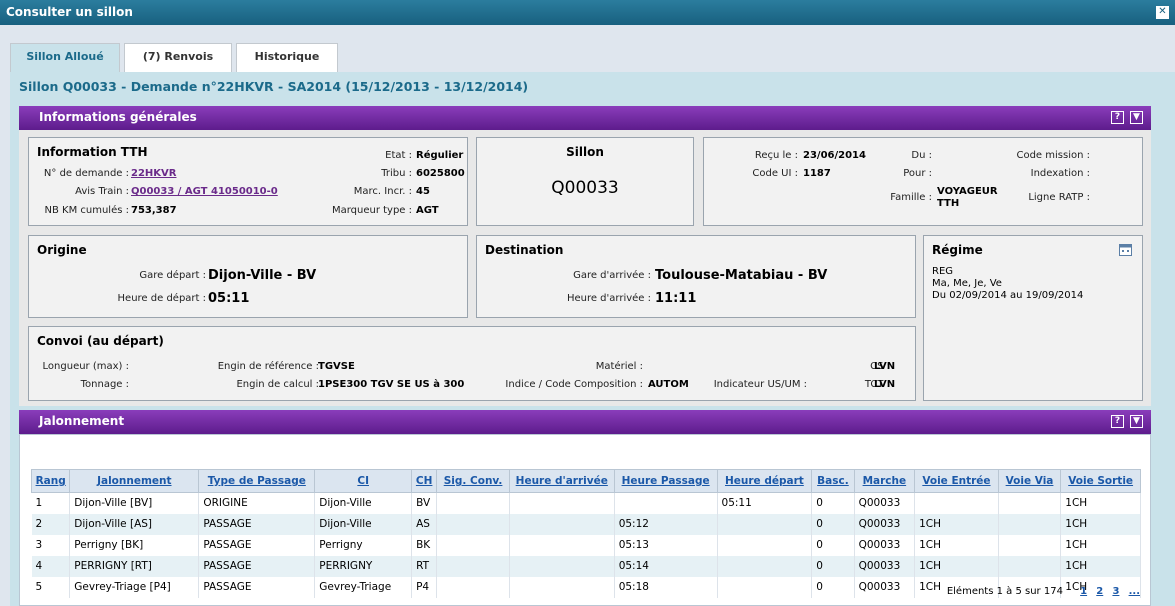 The width and height of the screenshot is (1175, 606). Describe the element at coordinates (585, 181) in the screenshot. I see `sillon-box: Sillon Q00033` at that location.